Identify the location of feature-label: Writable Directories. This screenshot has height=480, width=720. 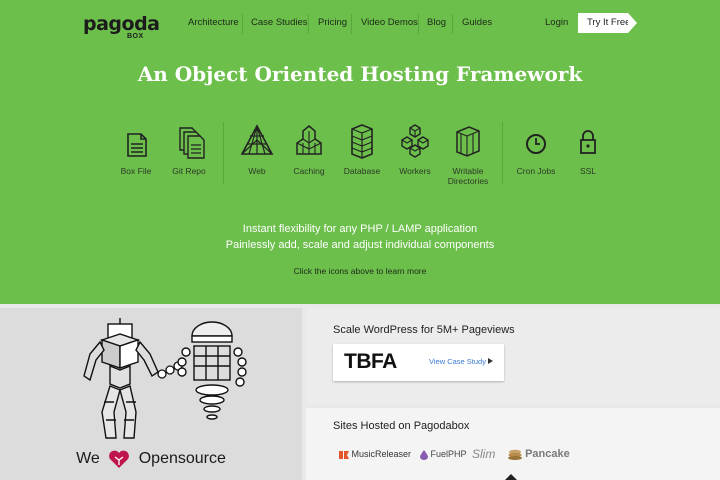
(468, 176).